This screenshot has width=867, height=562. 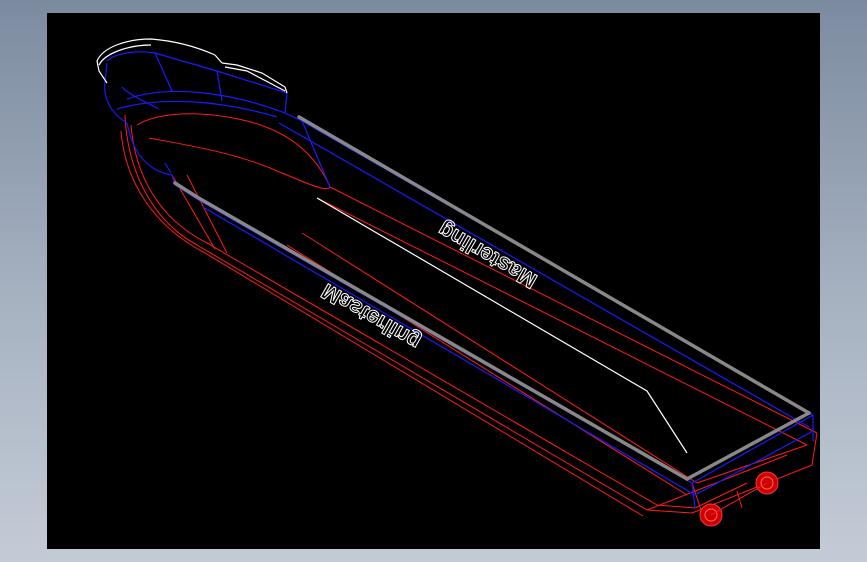 I want to click on starboard-name-text: Masterling, so click(x=487, y=255).